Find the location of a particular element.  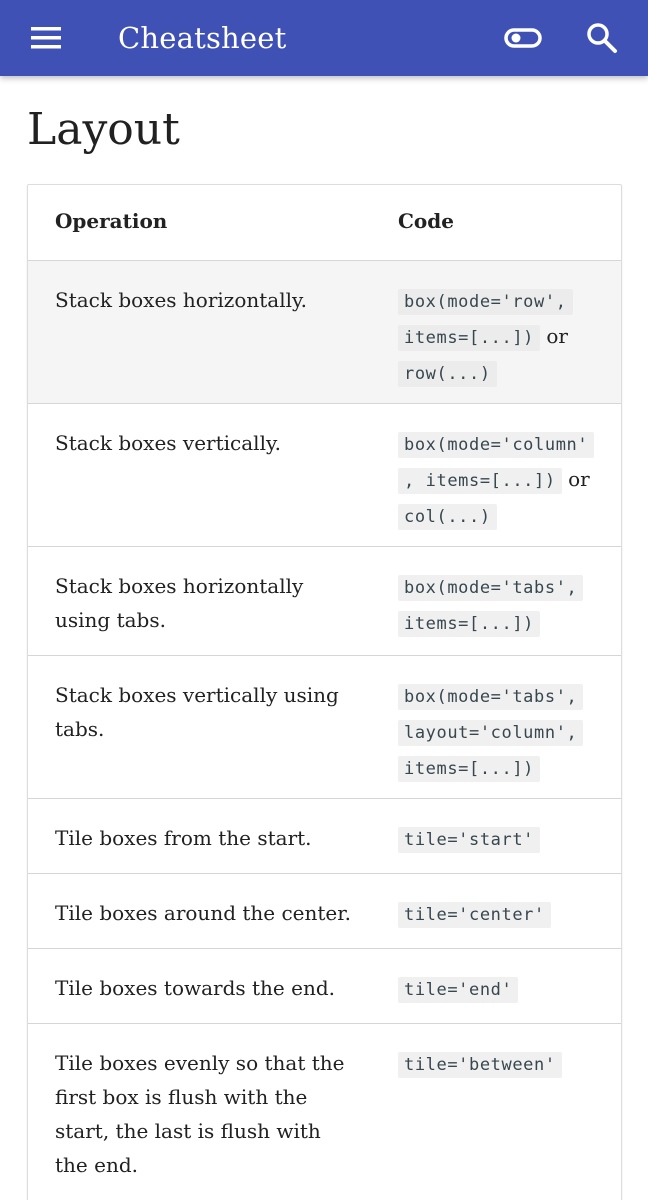

operation-cell: Tile boxes from the start. is located at coordinates (183, 838).